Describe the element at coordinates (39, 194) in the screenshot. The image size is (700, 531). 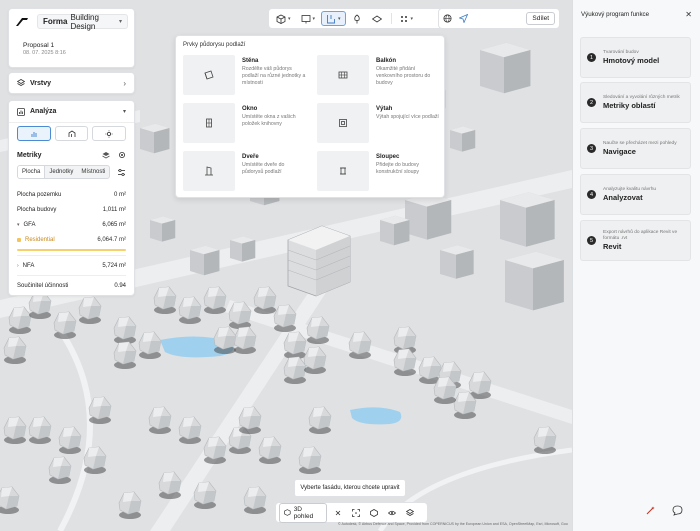
I see `metric-label: Plocha pozemku` at that location.